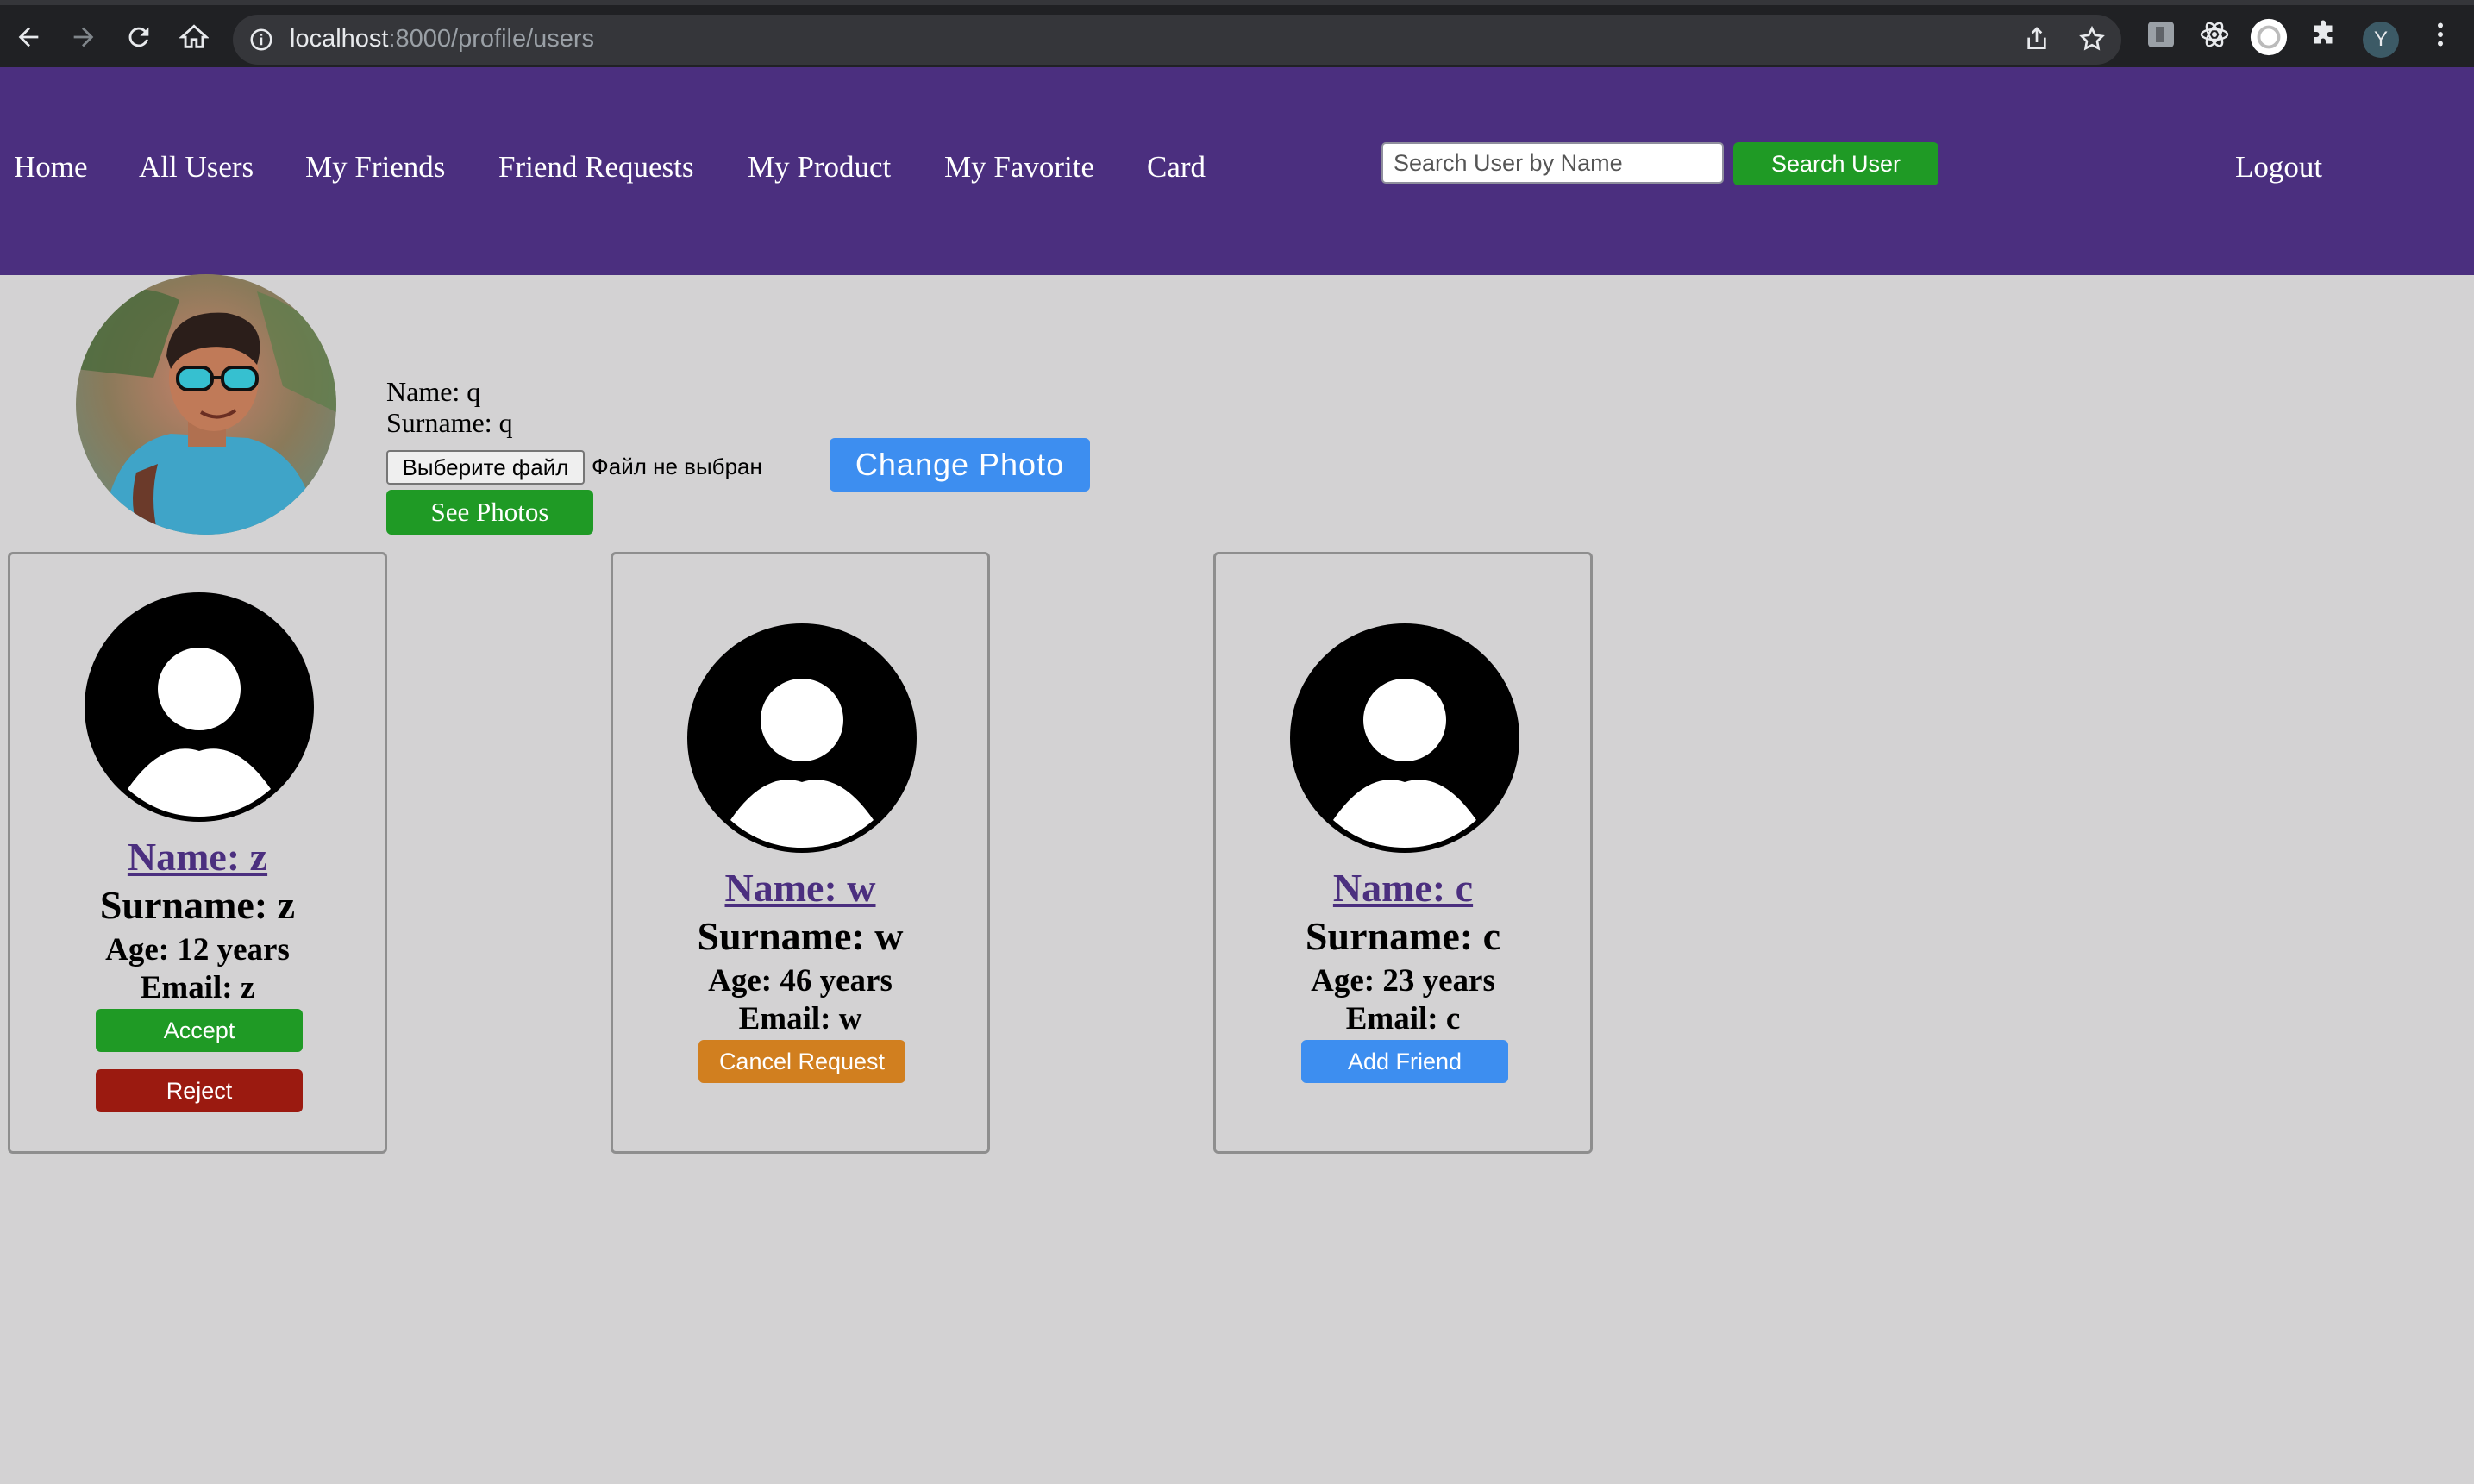 The height and width of the screenshot is (1484, 2474). I want to click on extension-icon, so click(2160, 34).